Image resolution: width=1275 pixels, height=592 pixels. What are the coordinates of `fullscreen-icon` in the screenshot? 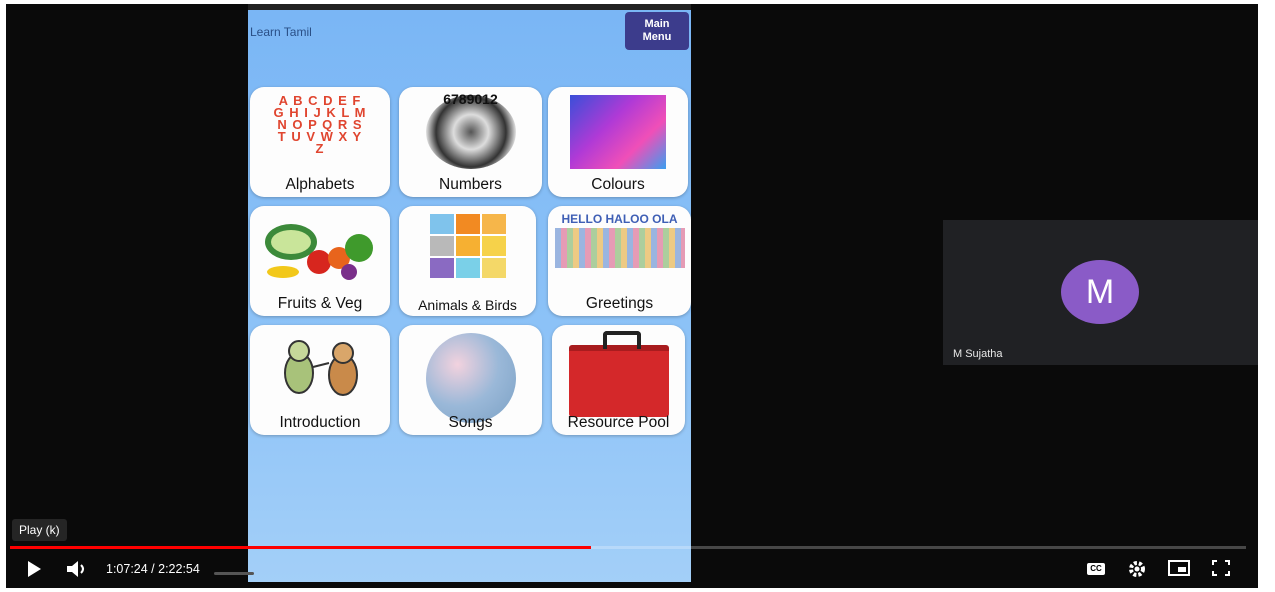 It's located at (1221, 570).